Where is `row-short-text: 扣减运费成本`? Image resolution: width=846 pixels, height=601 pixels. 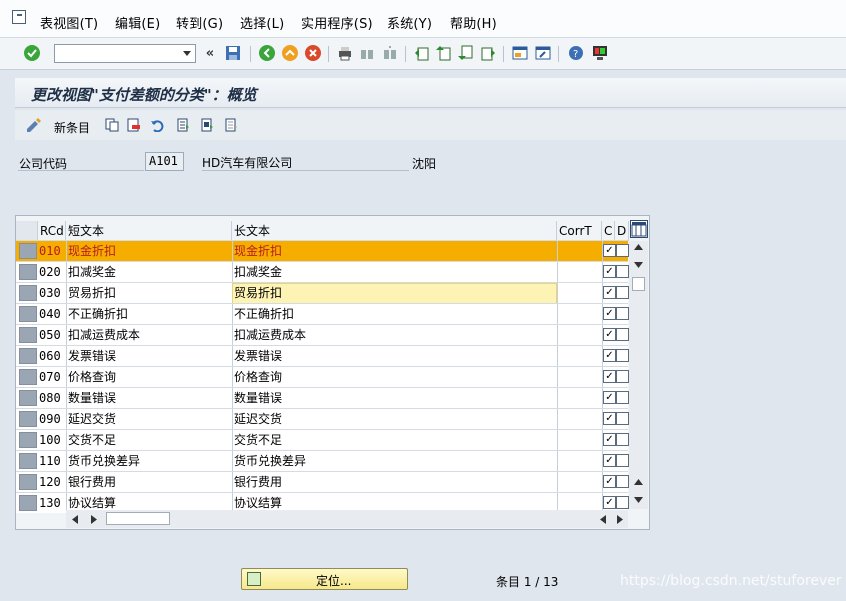 row-short-text: 扣减运费成本 is located at coordinates (104, 335).